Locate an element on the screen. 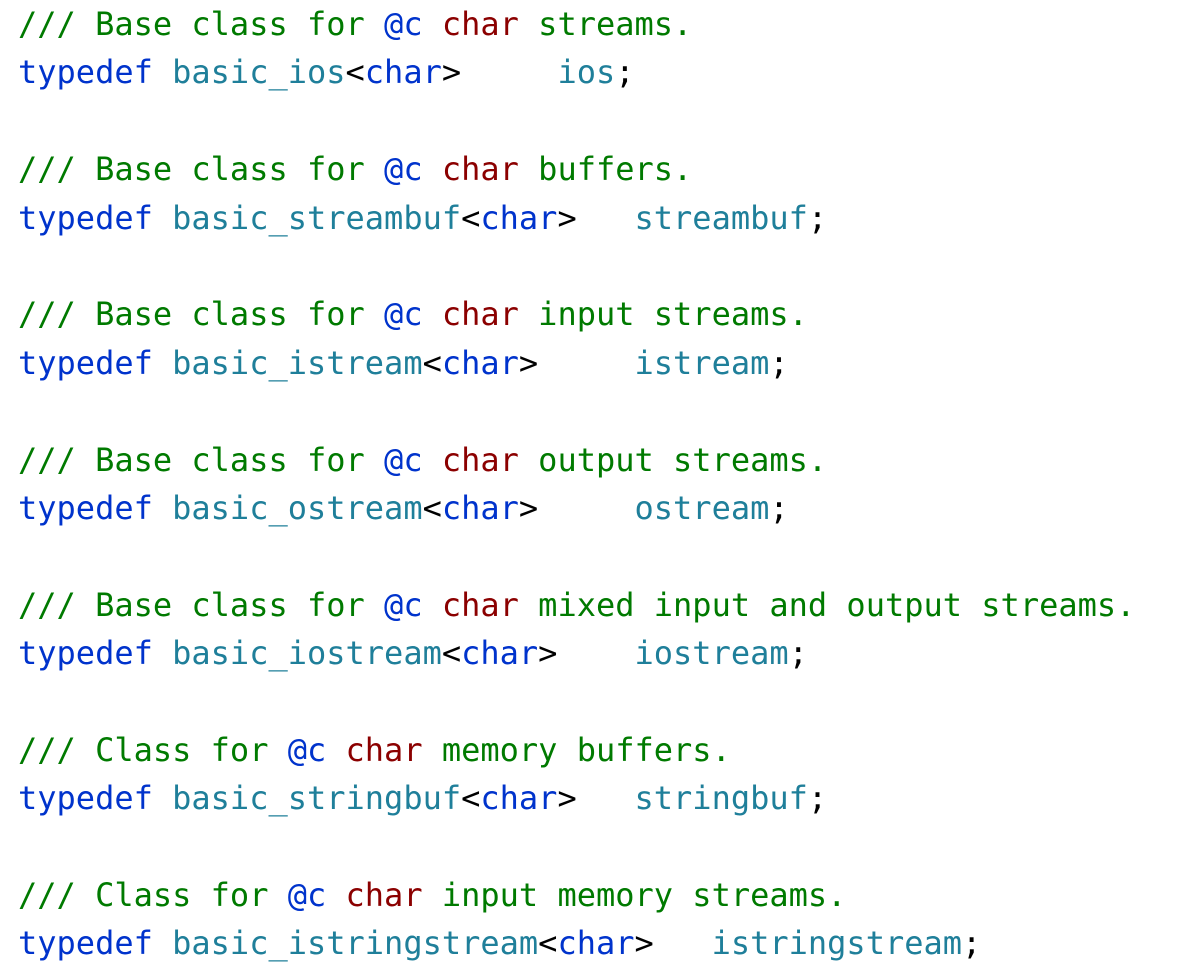 Image resolution: width=1181 pixels, height=969 pixels. typedef-line: typedef basic_stringbuf<char> stringbuf; is located at coordinates (598, 798).